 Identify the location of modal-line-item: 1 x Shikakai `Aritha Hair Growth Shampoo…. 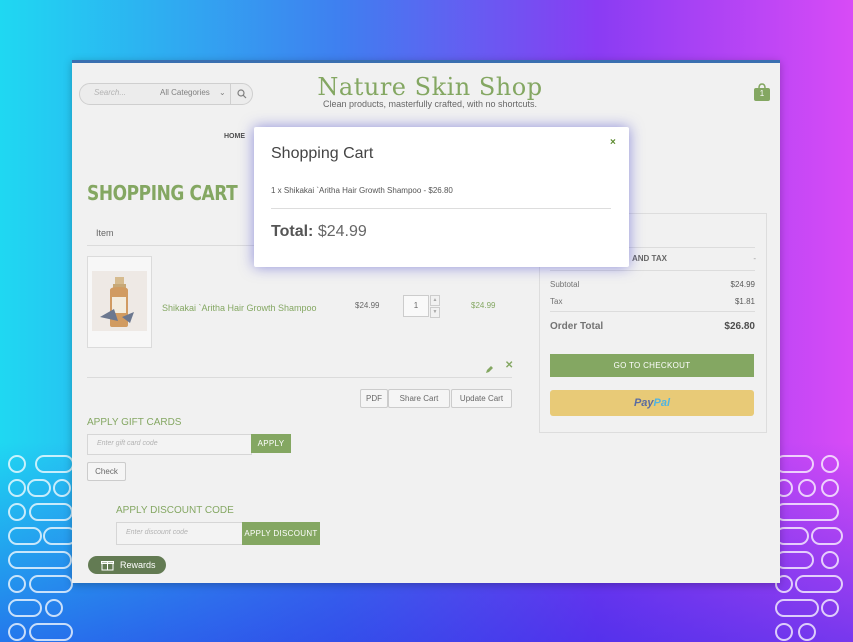
(362, 190).